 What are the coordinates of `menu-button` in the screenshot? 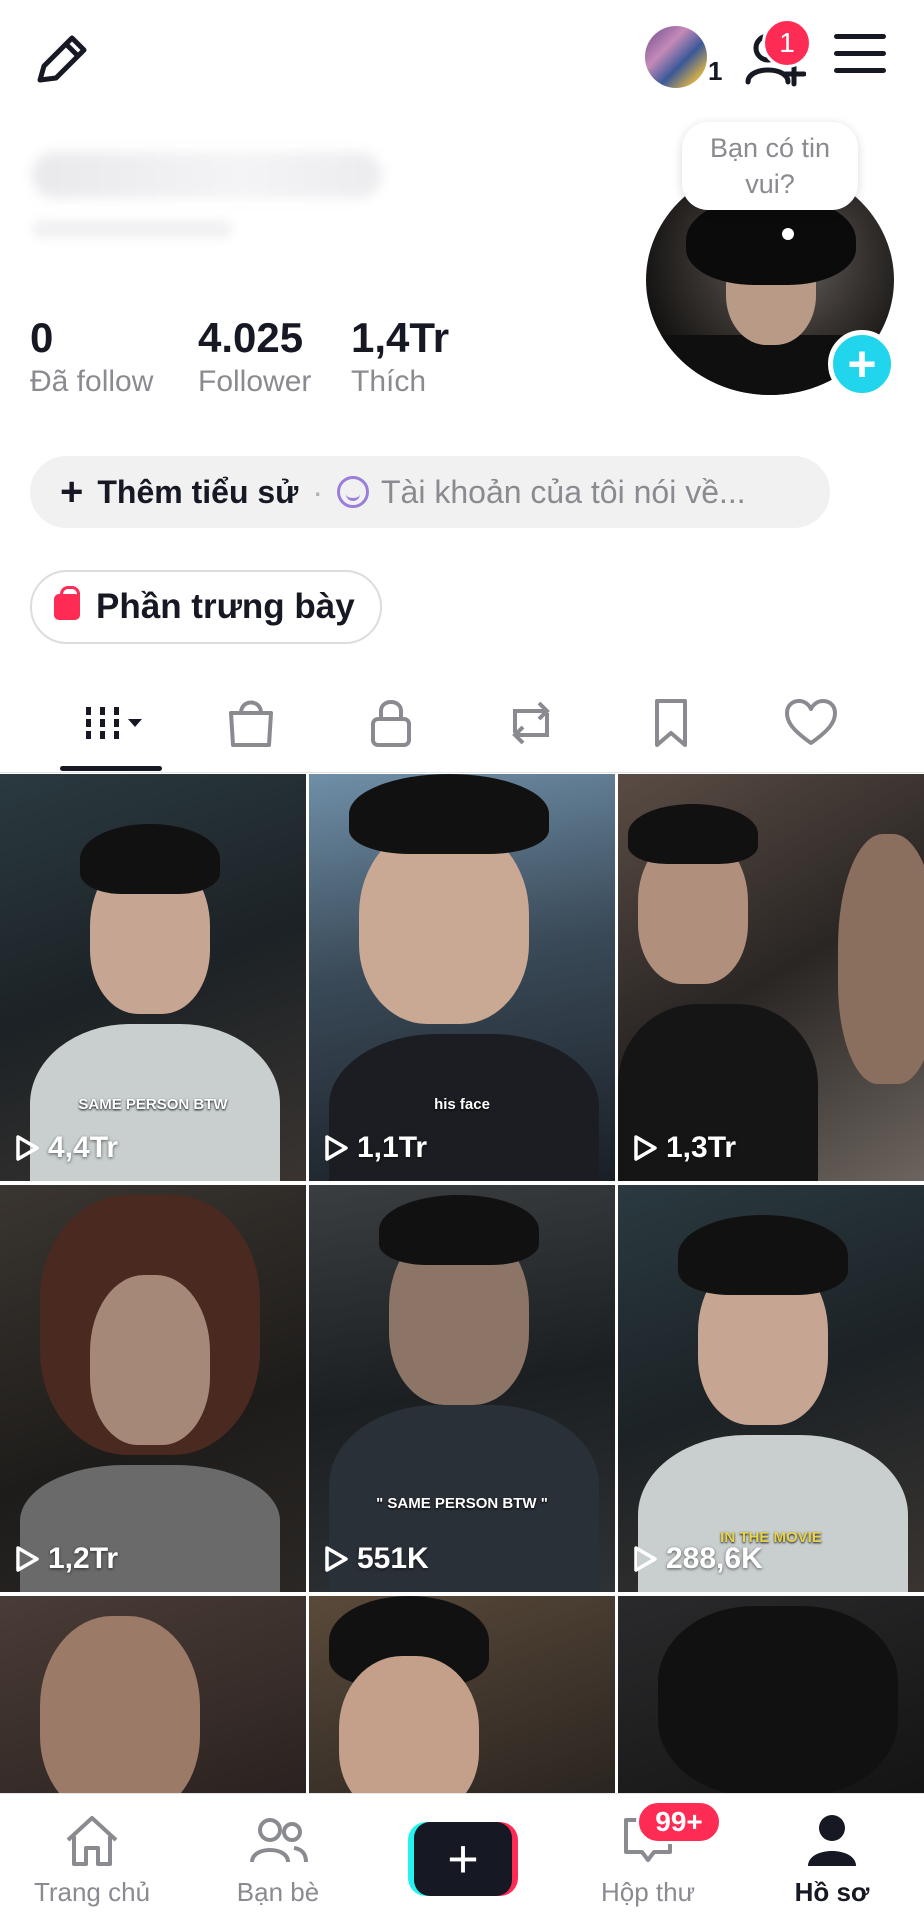 It's located at (860, 56).